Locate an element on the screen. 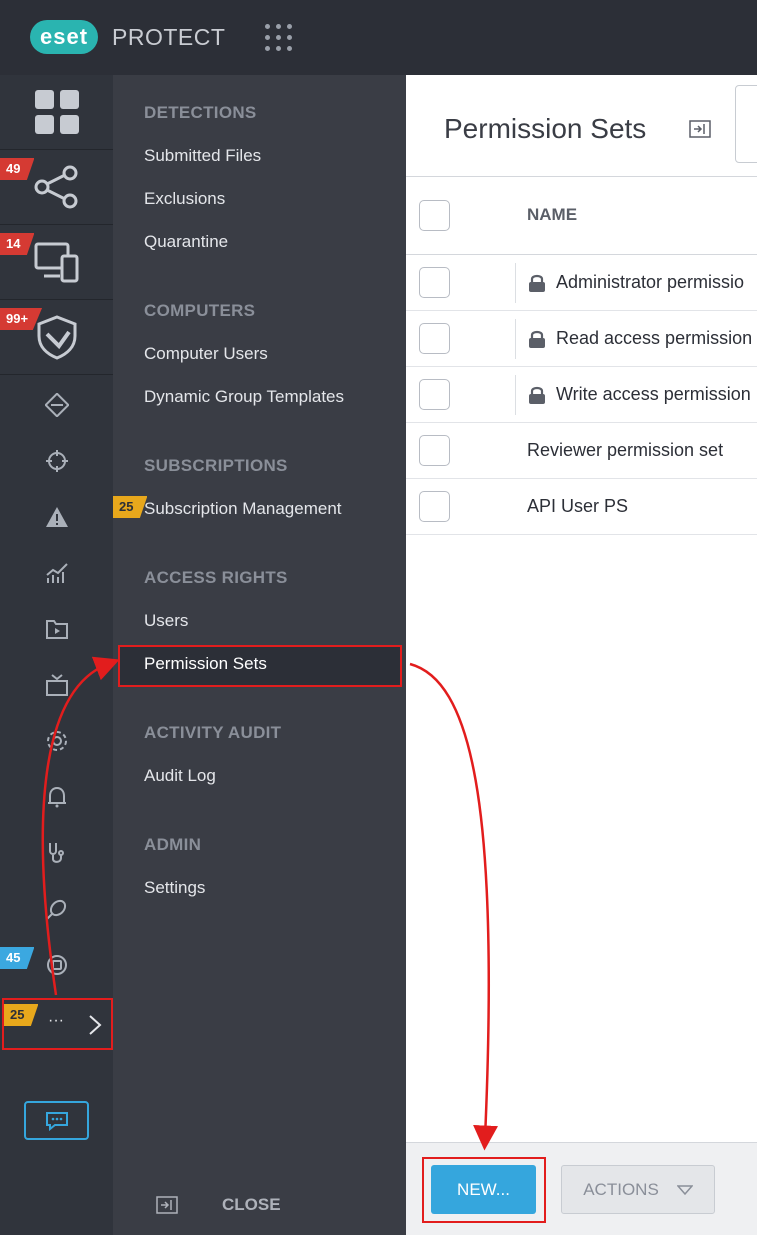 The height and width of the screenshot is (1245, 767). rail-policies is located at coordinates (56, 741).